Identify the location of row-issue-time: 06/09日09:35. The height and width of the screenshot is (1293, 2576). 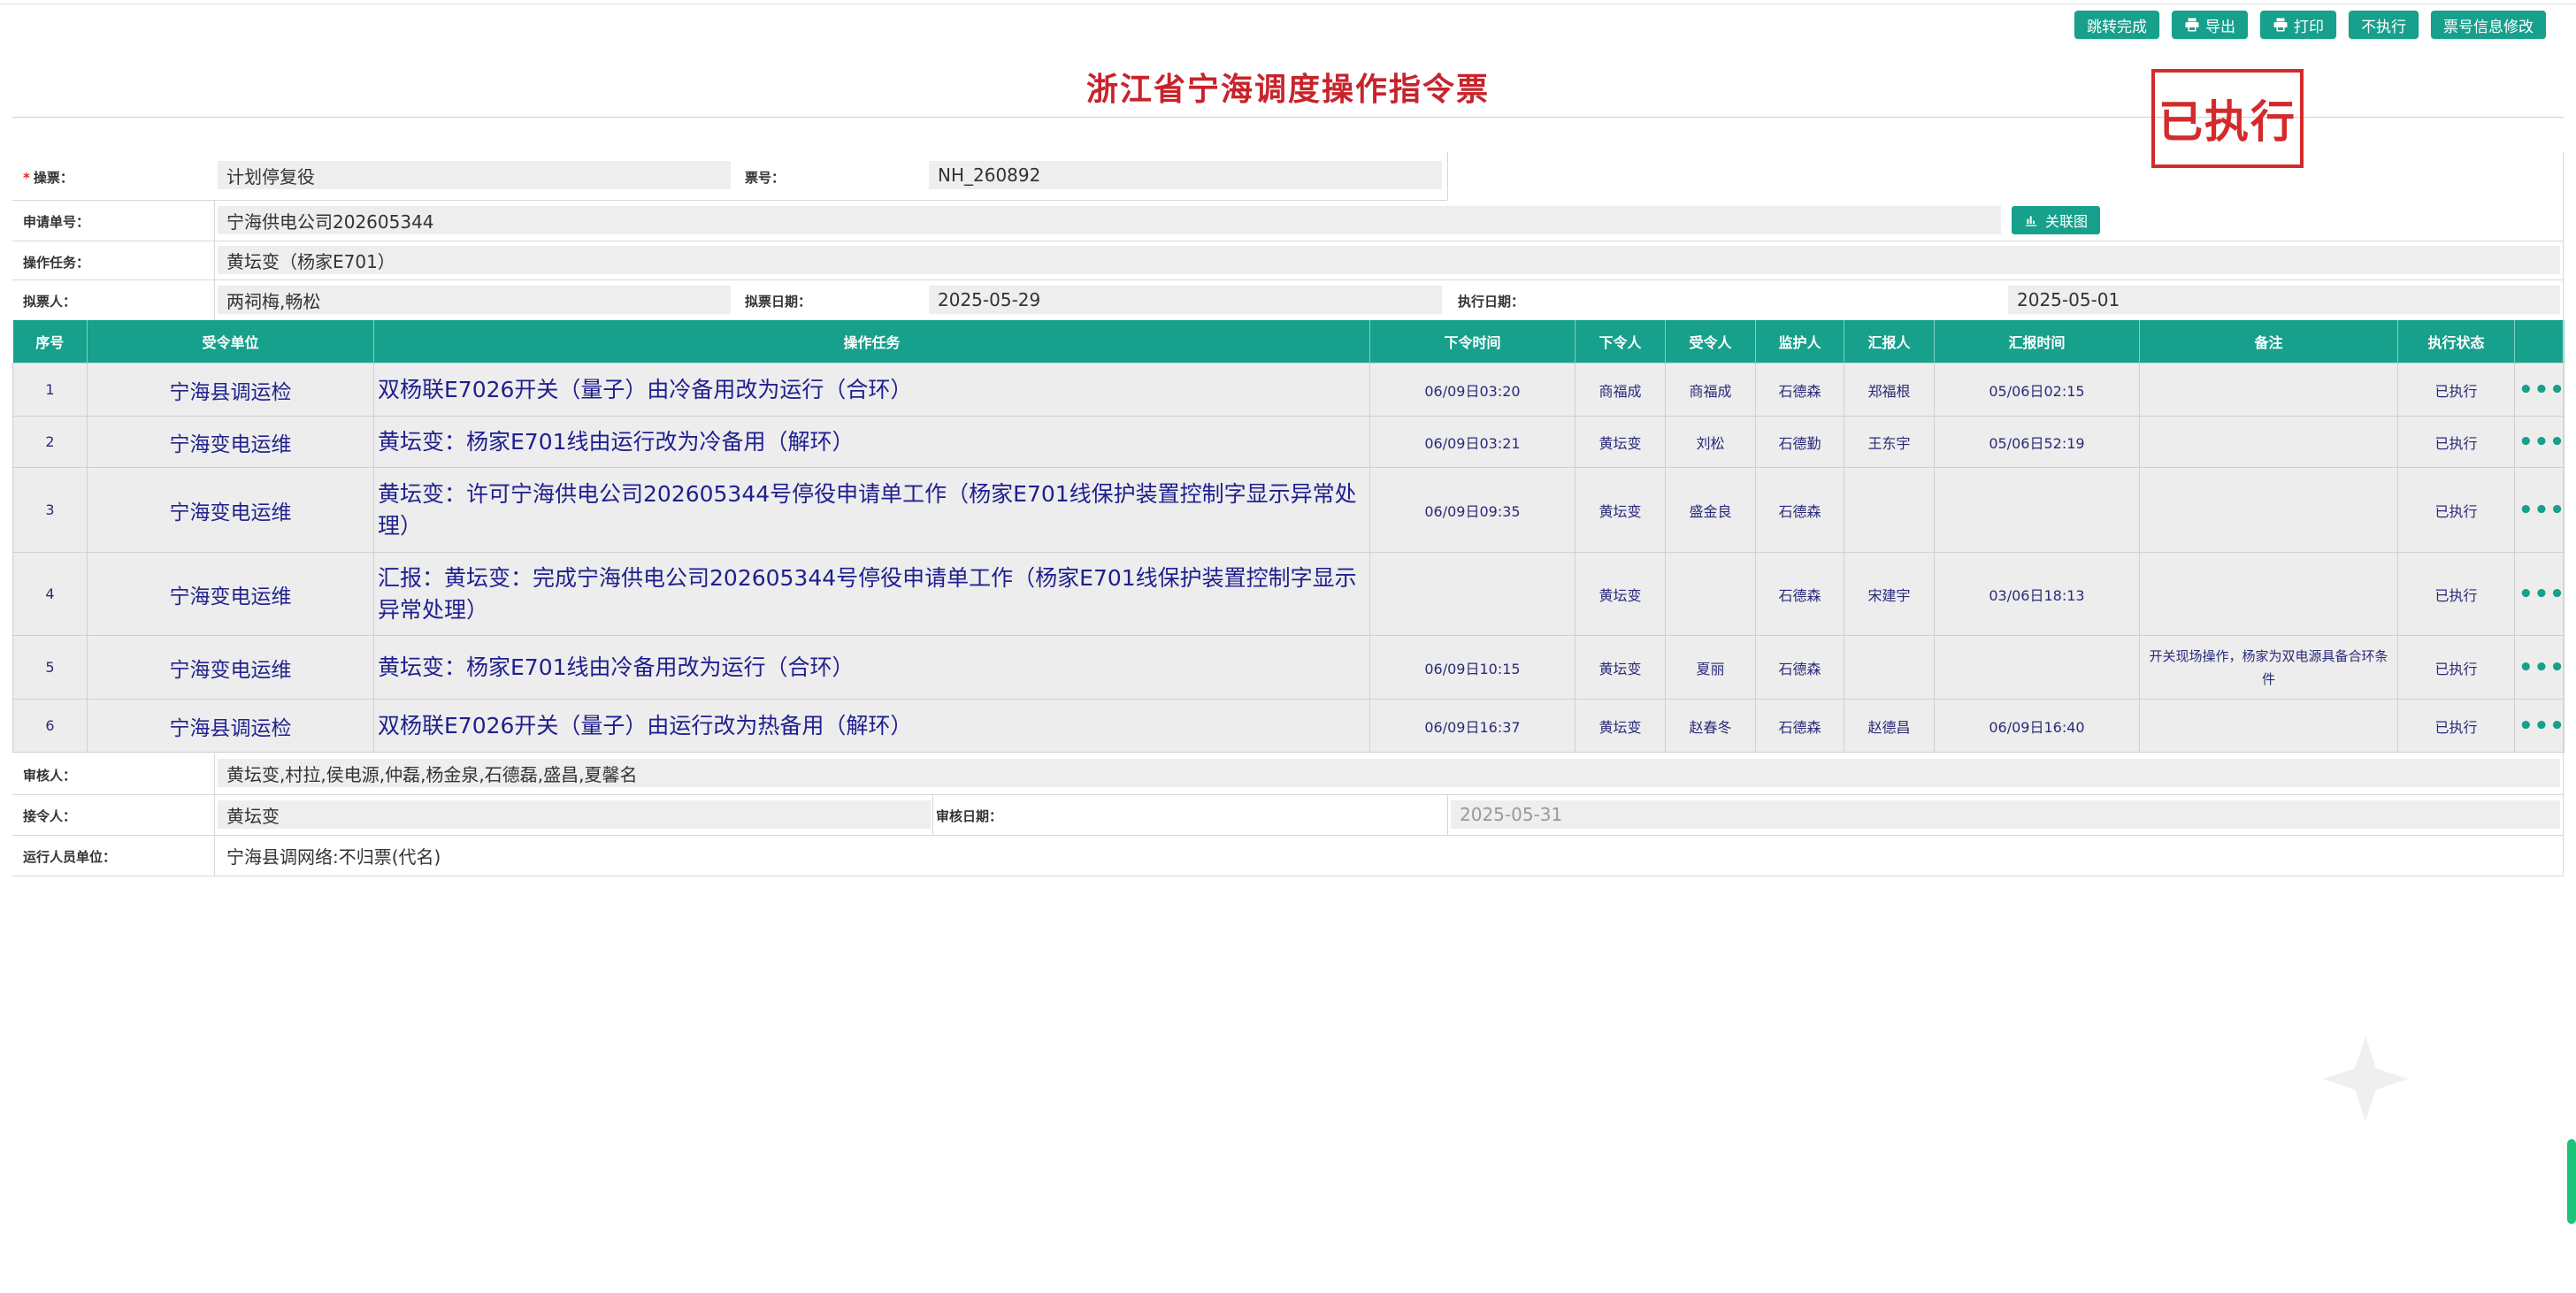
(1472, 510).